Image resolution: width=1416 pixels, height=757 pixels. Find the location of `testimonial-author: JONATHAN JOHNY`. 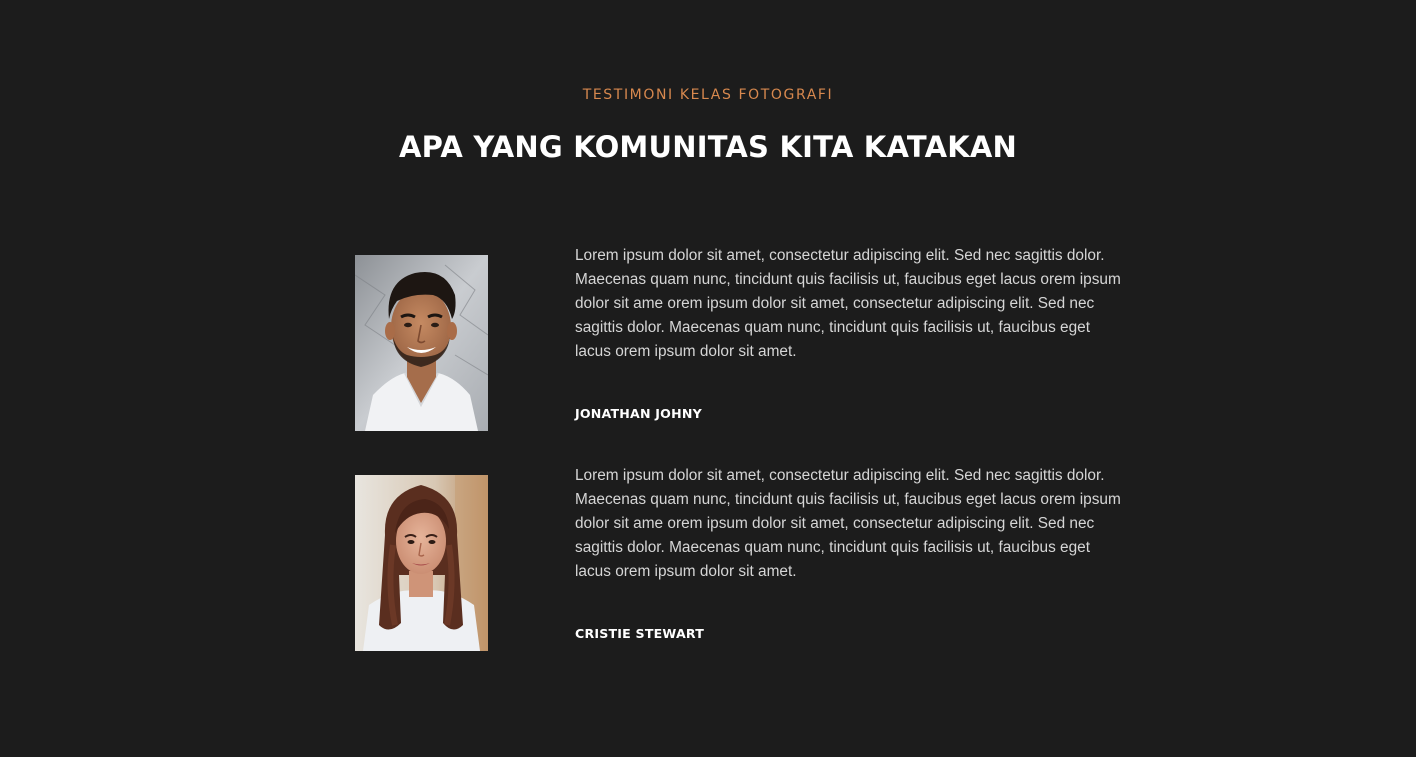

testimonial-author: JONATHAN JOHNY is located at coordinates (638, 413).